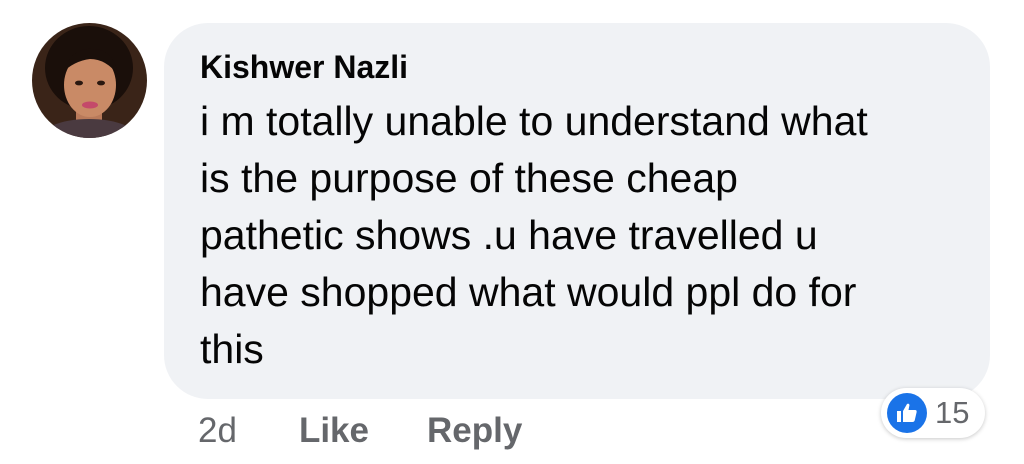 The width and height of the screenshot is (1024, 464). What do you see at coordinates (469, 178) in the screenshot?
I see `comment-text-line: is the purpose of these cheap` at bounding box center [469, 178].